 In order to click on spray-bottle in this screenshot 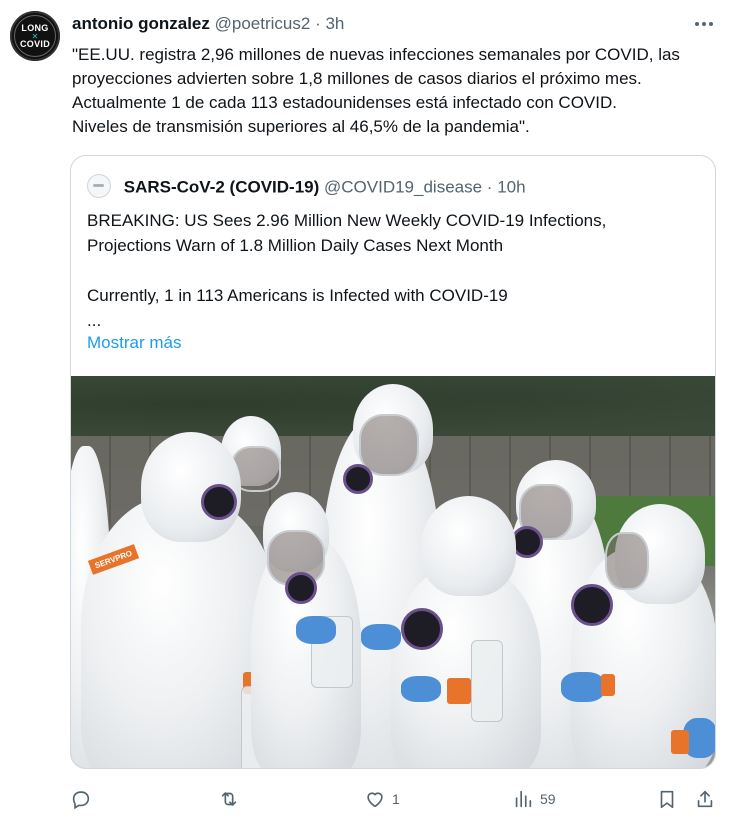, I will do `click(487, 681)`.